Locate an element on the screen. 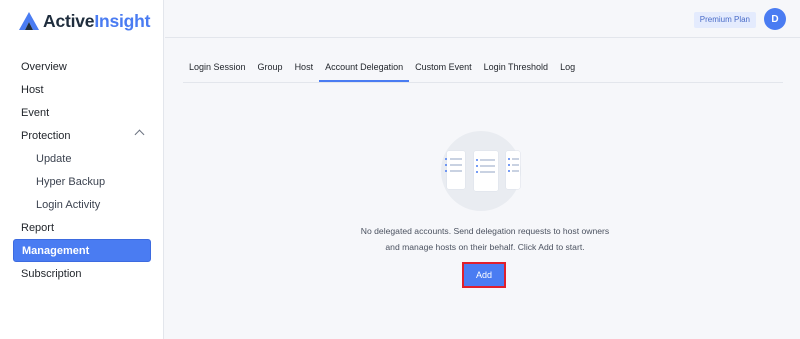  top-bar: Premium Plan D is located at coordinates (482, 19).